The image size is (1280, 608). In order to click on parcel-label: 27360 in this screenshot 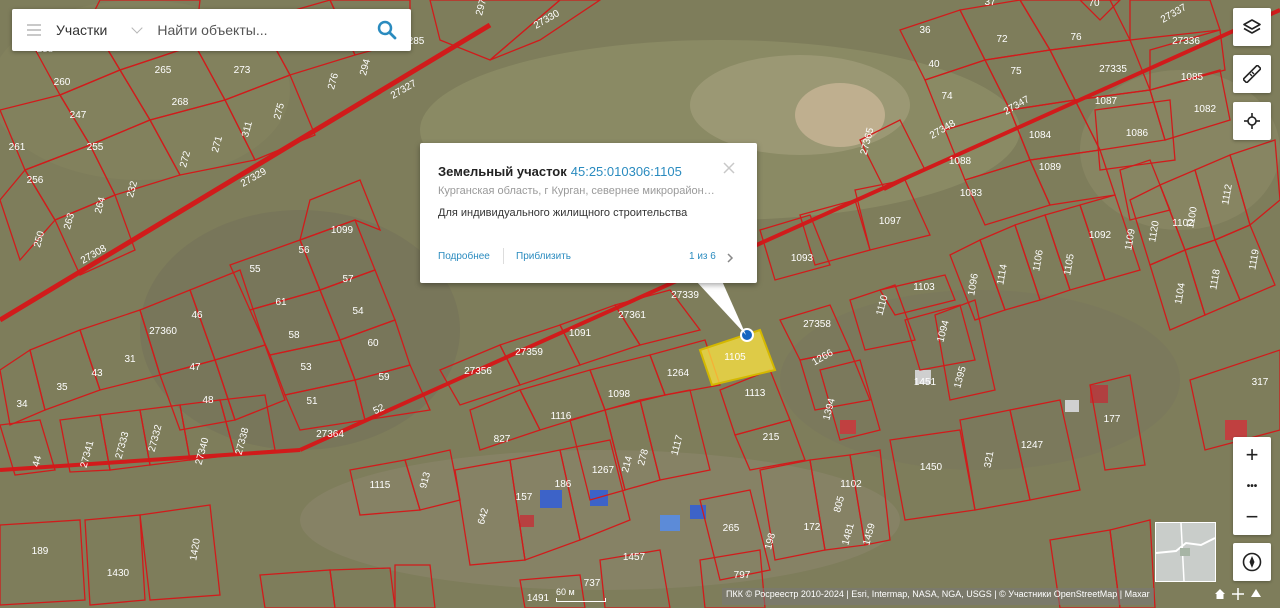, I will do `click(163, 331)`.